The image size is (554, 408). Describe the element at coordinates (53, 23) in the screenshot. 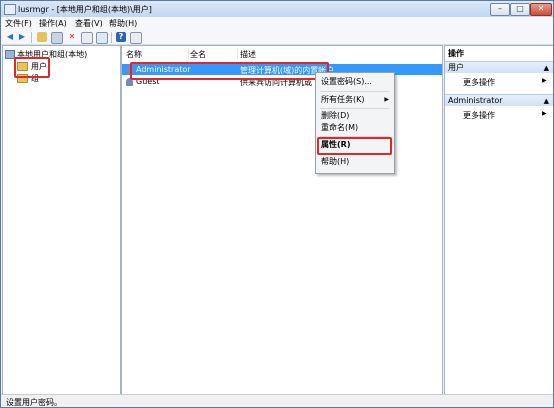

I see `menu-action: 操作(A)` at that location.